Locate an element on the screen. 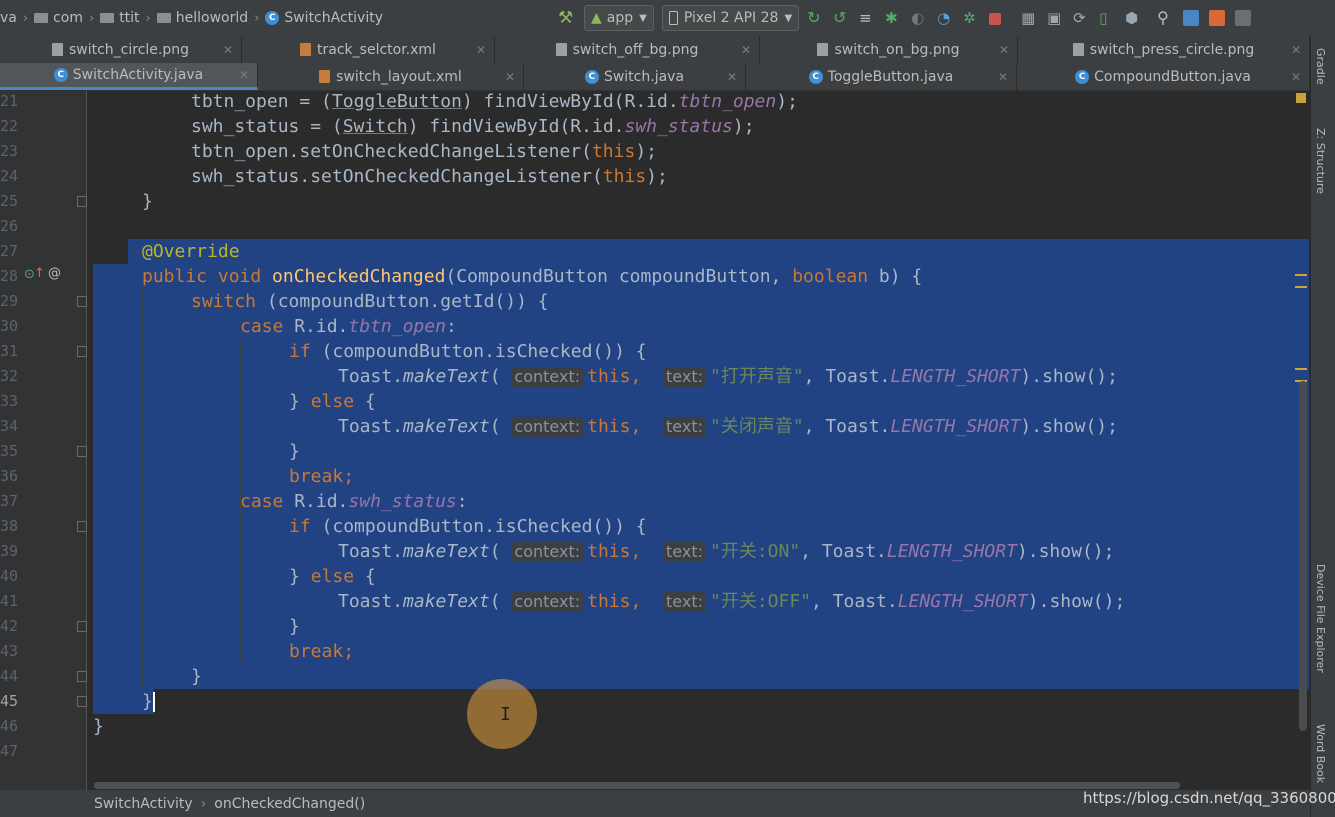 This screenshot has width=1335, height=817. structure-panel-tab: Z: Structure is located at coordinates (1320, 161).